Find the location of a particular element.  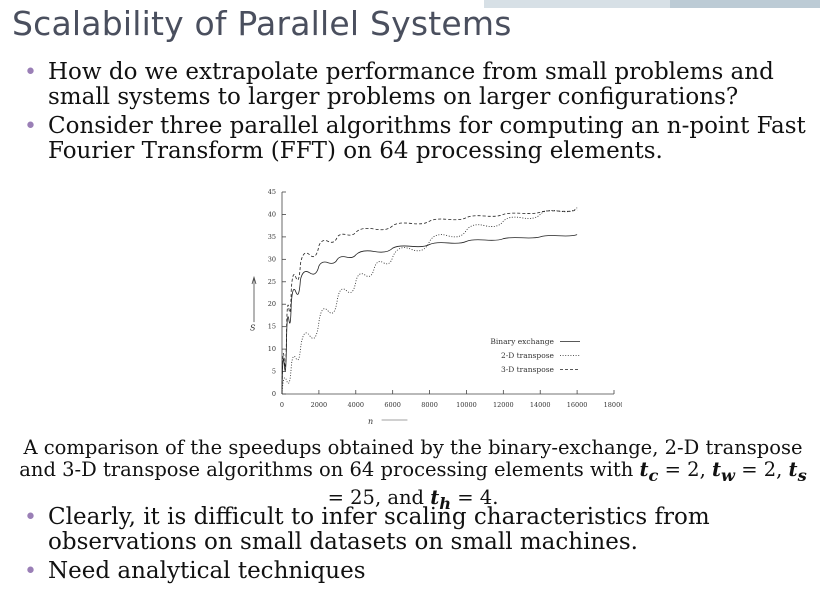

bullet-text: Need analytical techniques is located at coordinates (207, 571).